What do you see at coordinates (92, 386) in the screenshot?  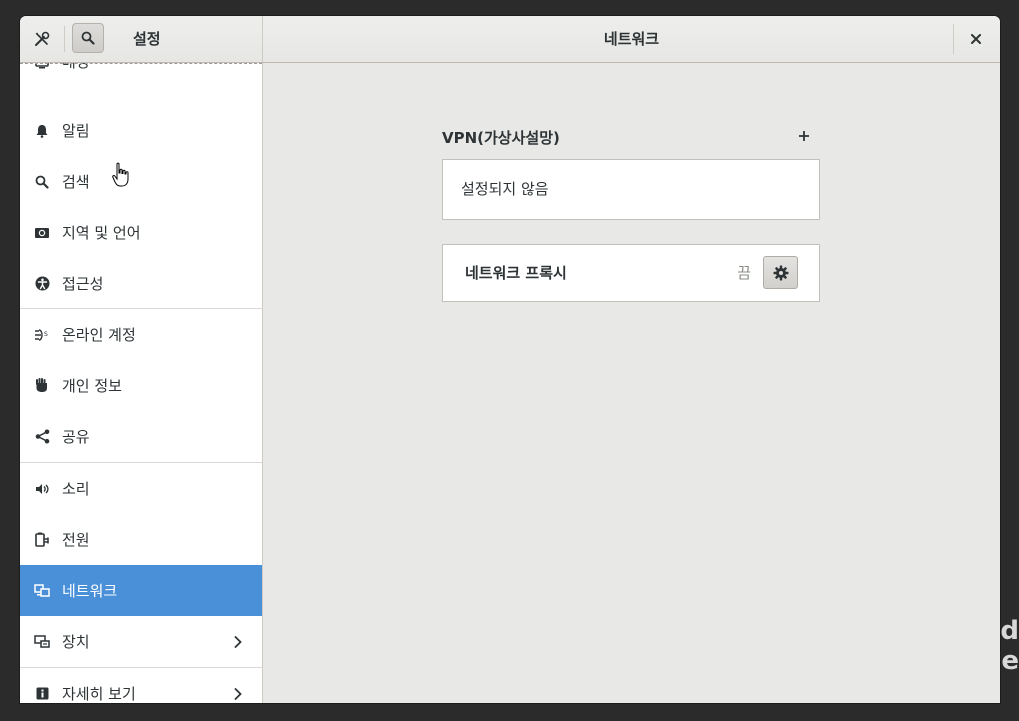 I see `sidebar-item-label: 개인 정보` at bounding box center [92, 386].